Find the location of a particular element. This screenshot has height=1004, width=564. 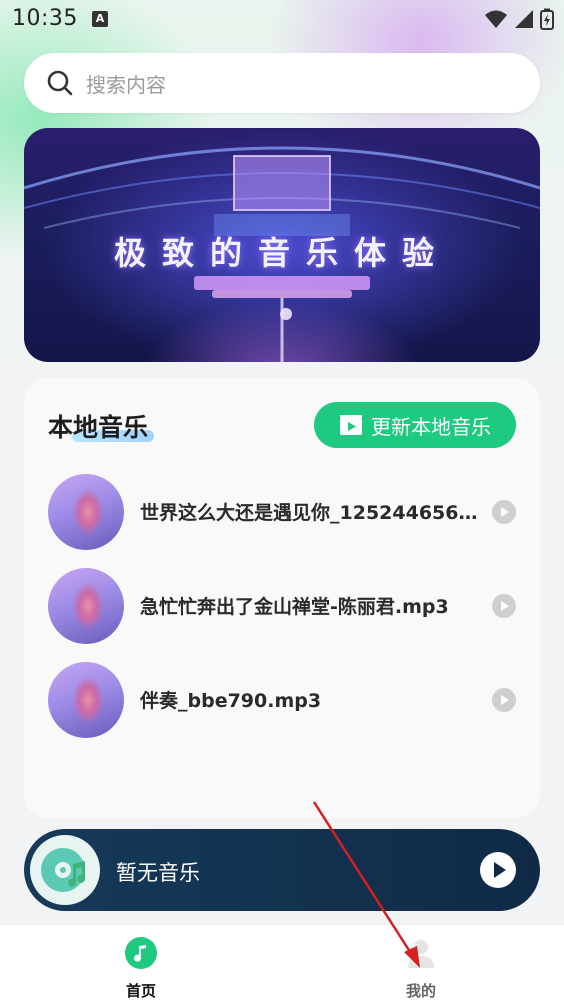

banner-text: 极致的音乐体验 is located at coordinates (281, 253).